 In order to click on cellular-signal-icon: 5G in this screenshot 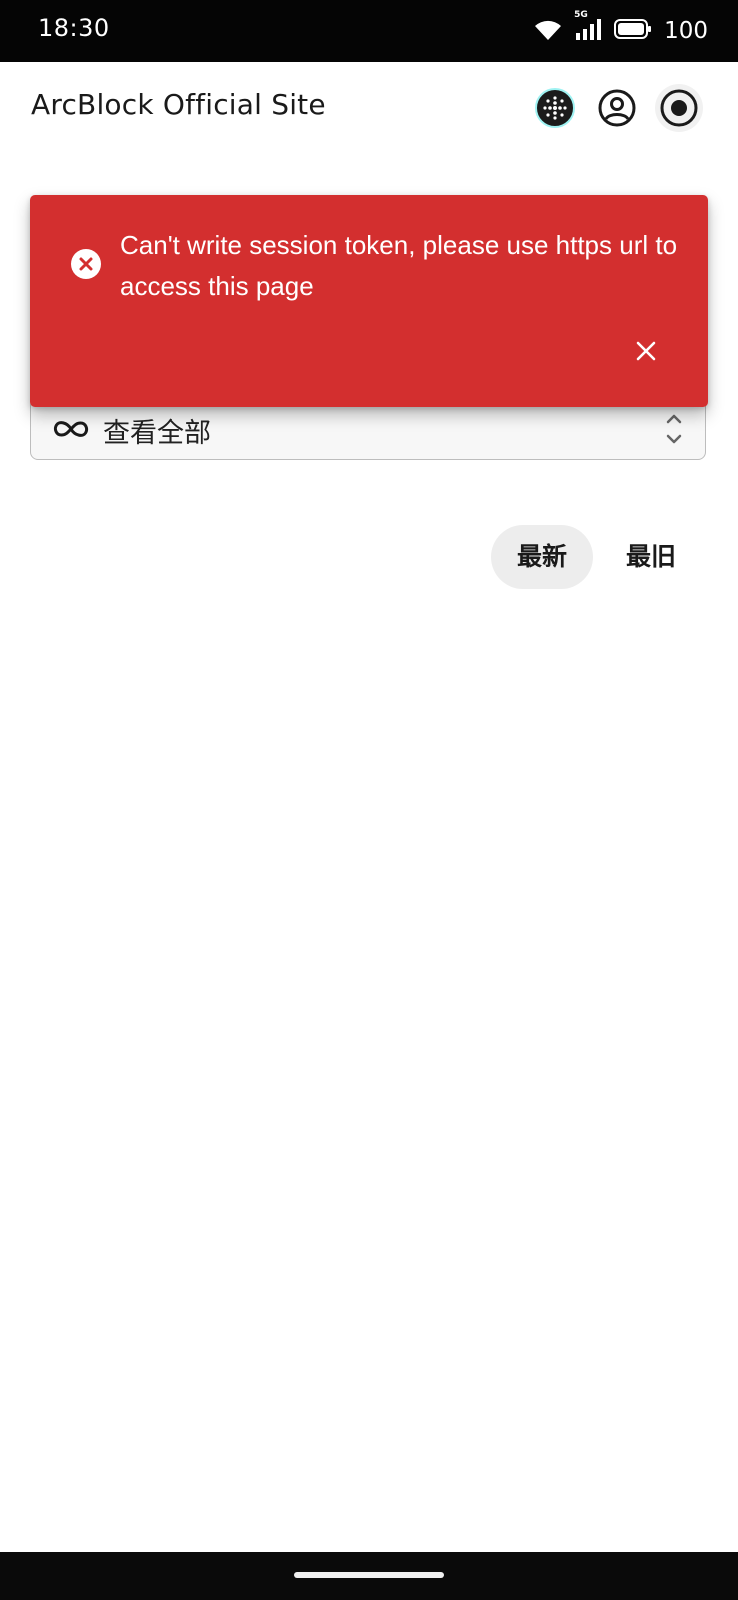, I will do `click(589, 28)`.